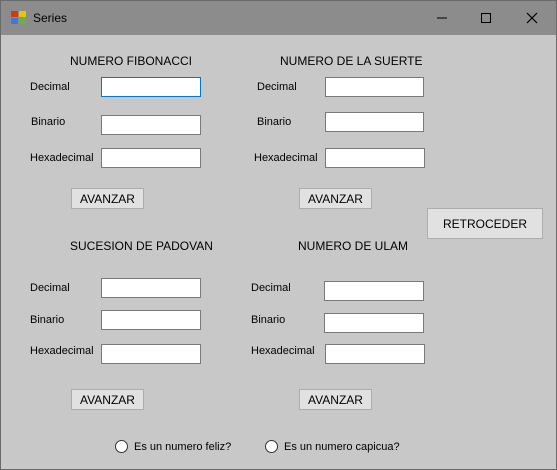  I want to click on ulam-hexadecimal-label: Hexadecimal, so click(283, 351).